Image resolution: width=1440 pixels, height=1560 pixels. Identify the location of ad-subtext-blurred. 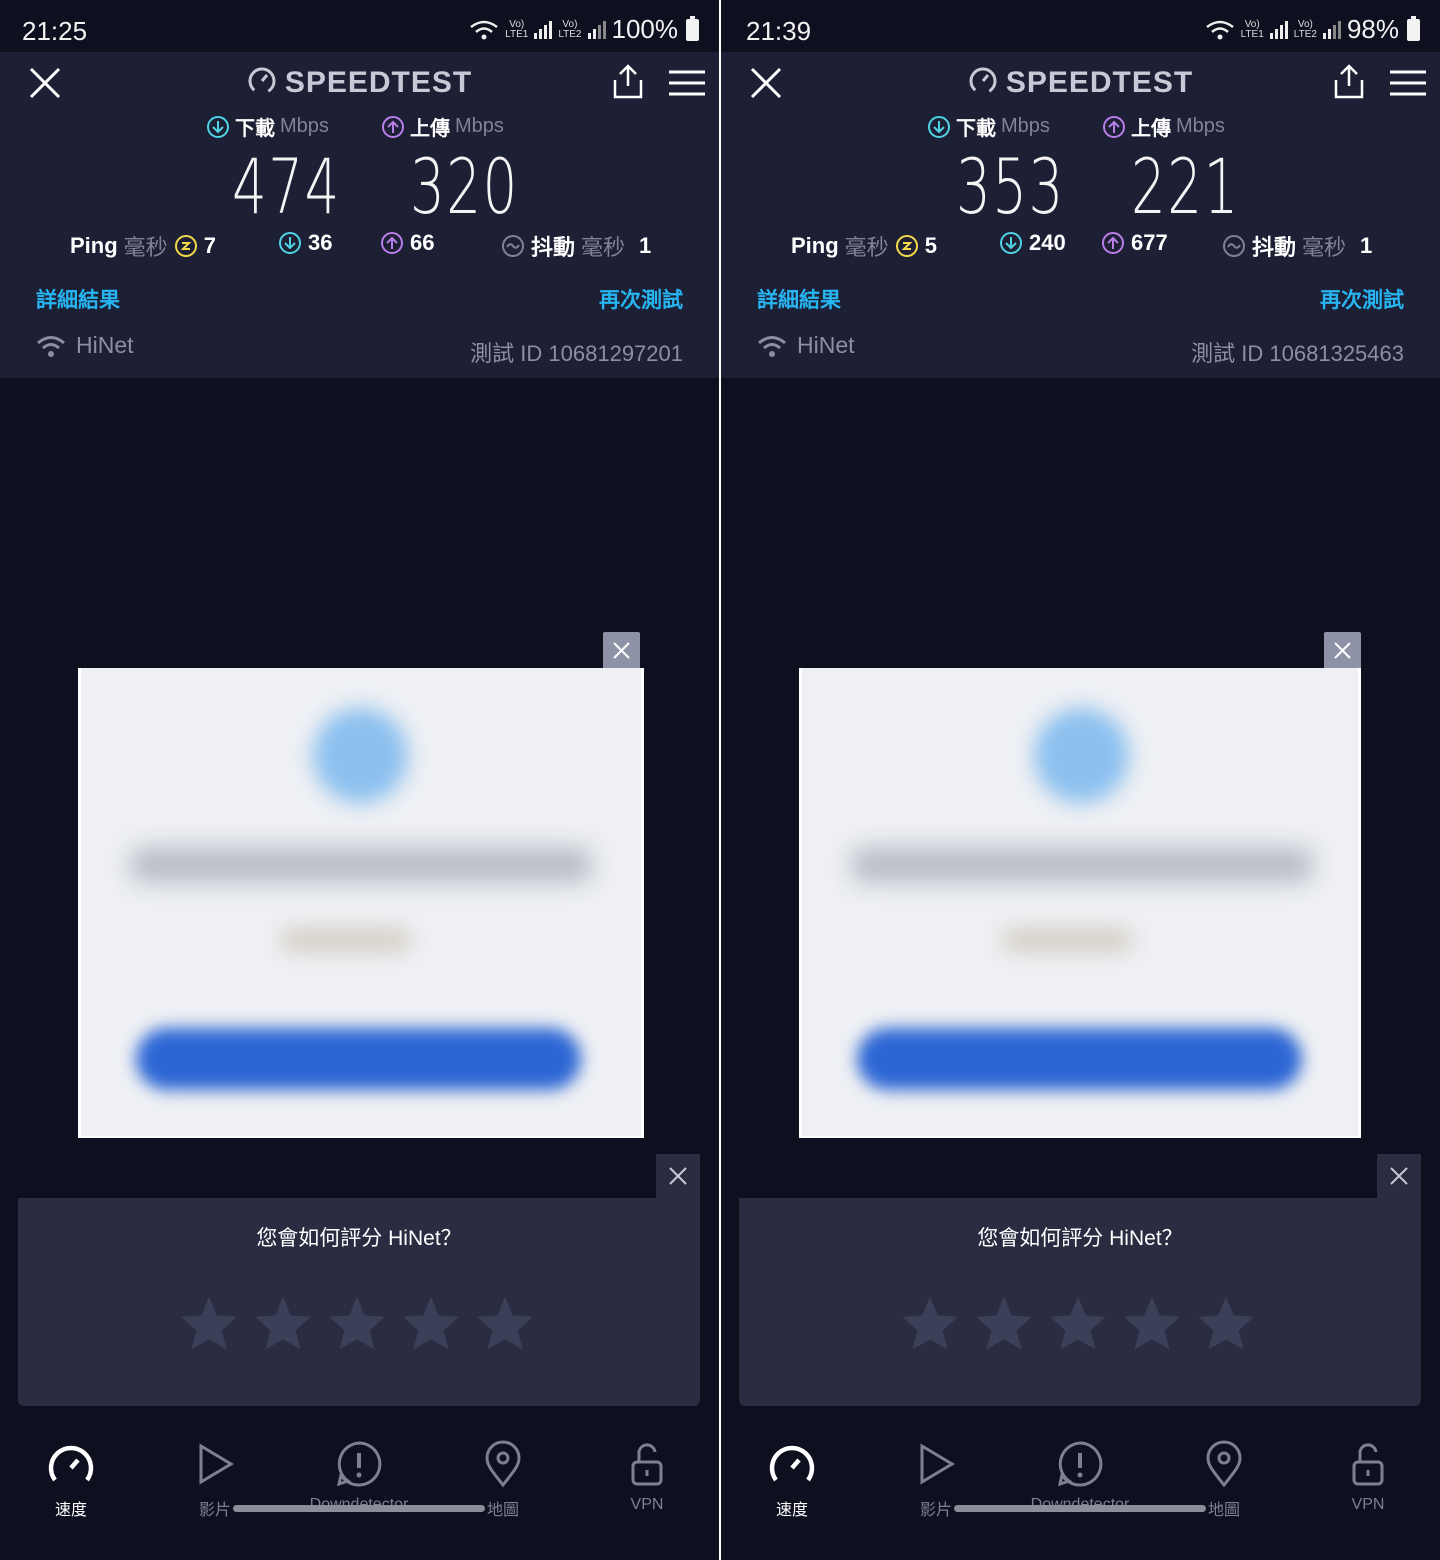
(346, 940).